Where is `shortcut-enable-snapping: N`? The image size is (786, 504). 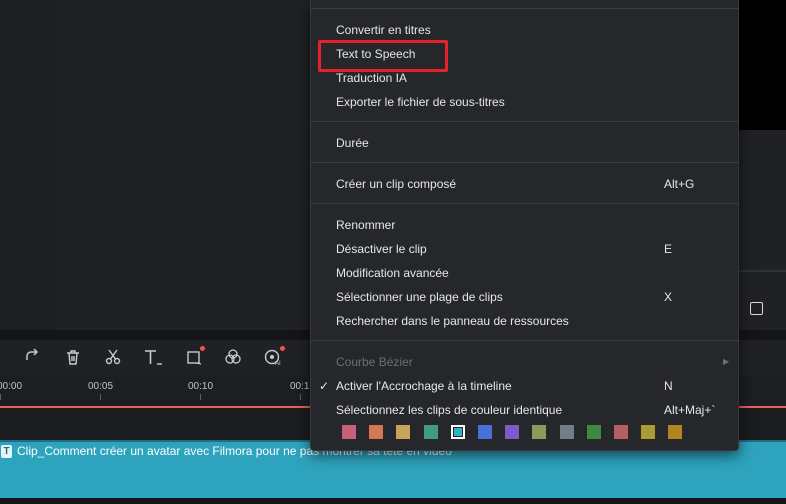 shortcut-enable-snapping: N is located at coordinates (668, 386).